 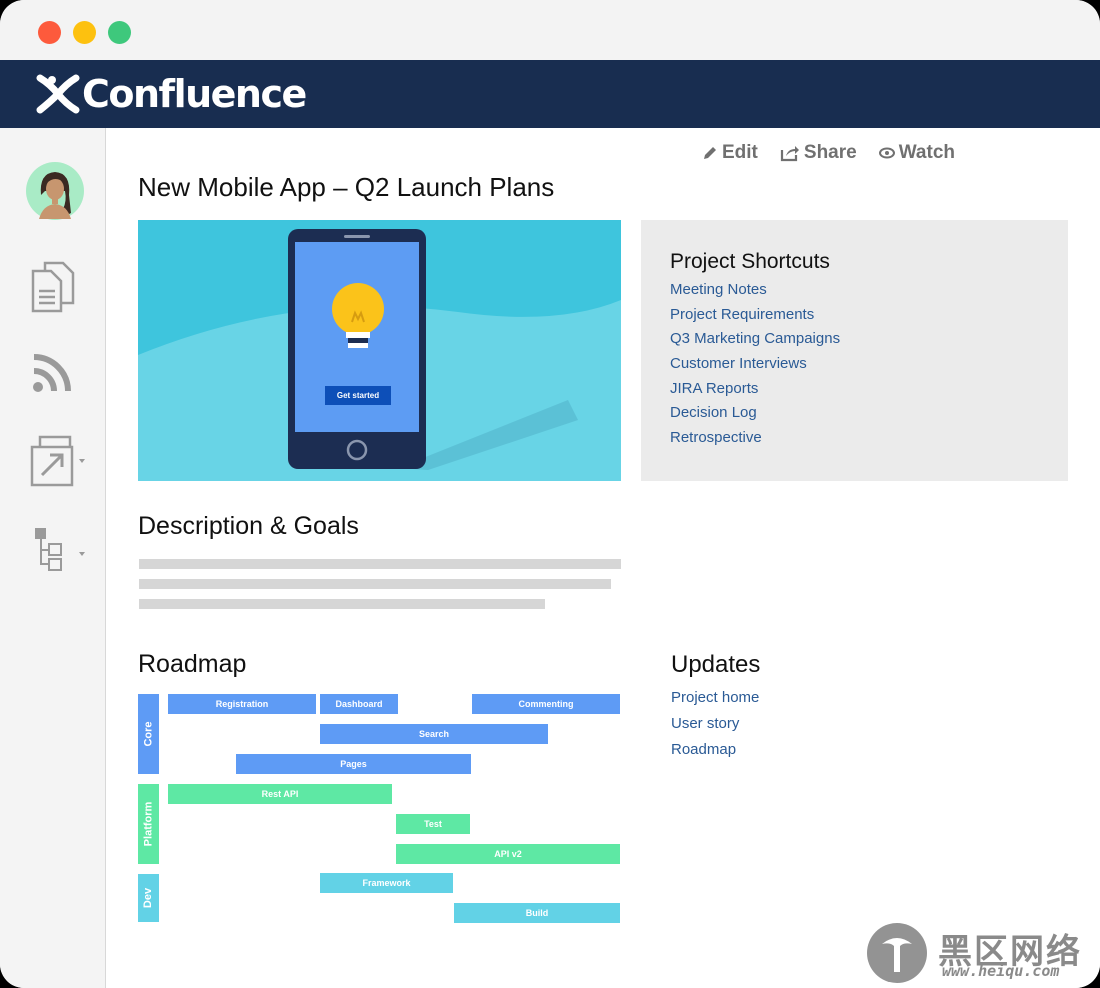 What do you see at coordinates (53, 287) in the screenshot?
I see `document-icon` at bounding box center [53, 287].